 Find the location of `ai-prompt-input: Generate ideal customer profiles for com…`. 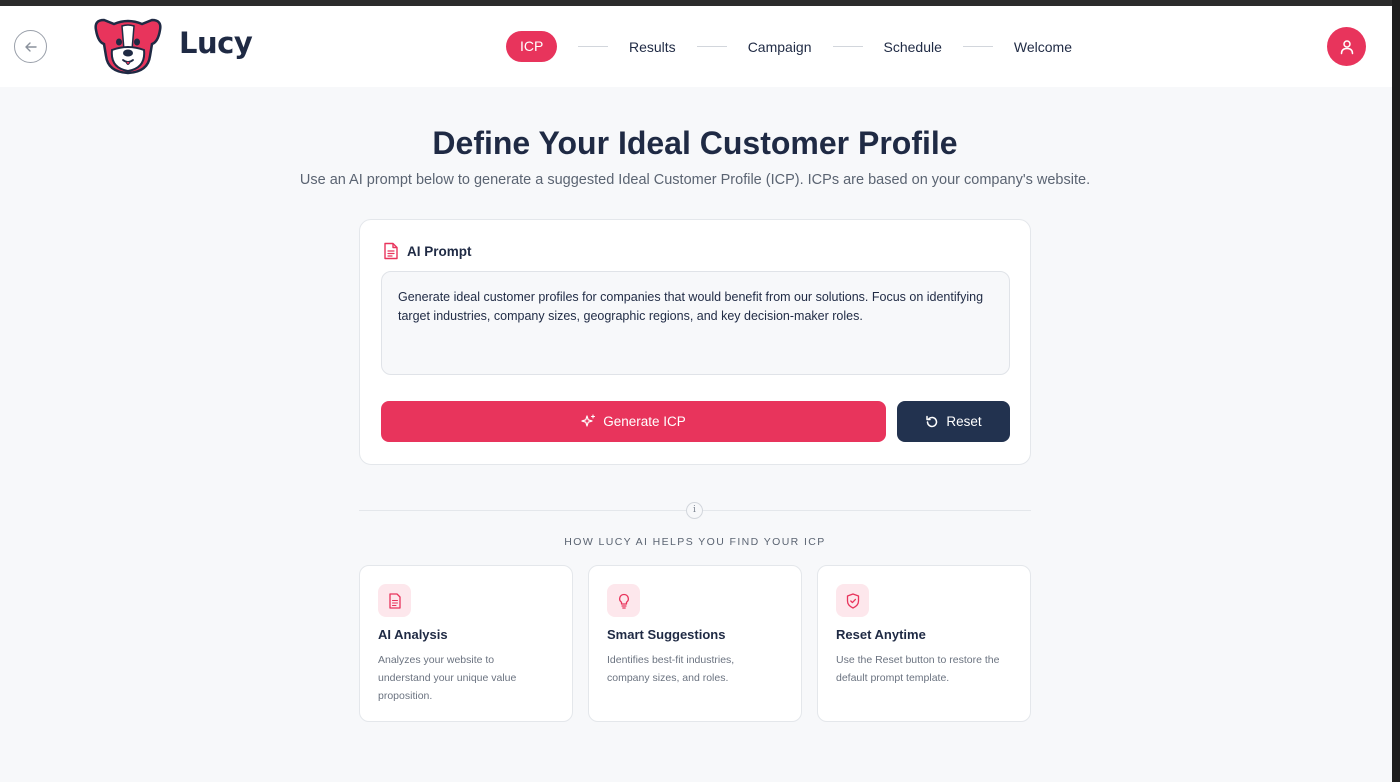

ai-prompt-input: Generate ideal customer profiles for com… is located at coordinates (695, 323).